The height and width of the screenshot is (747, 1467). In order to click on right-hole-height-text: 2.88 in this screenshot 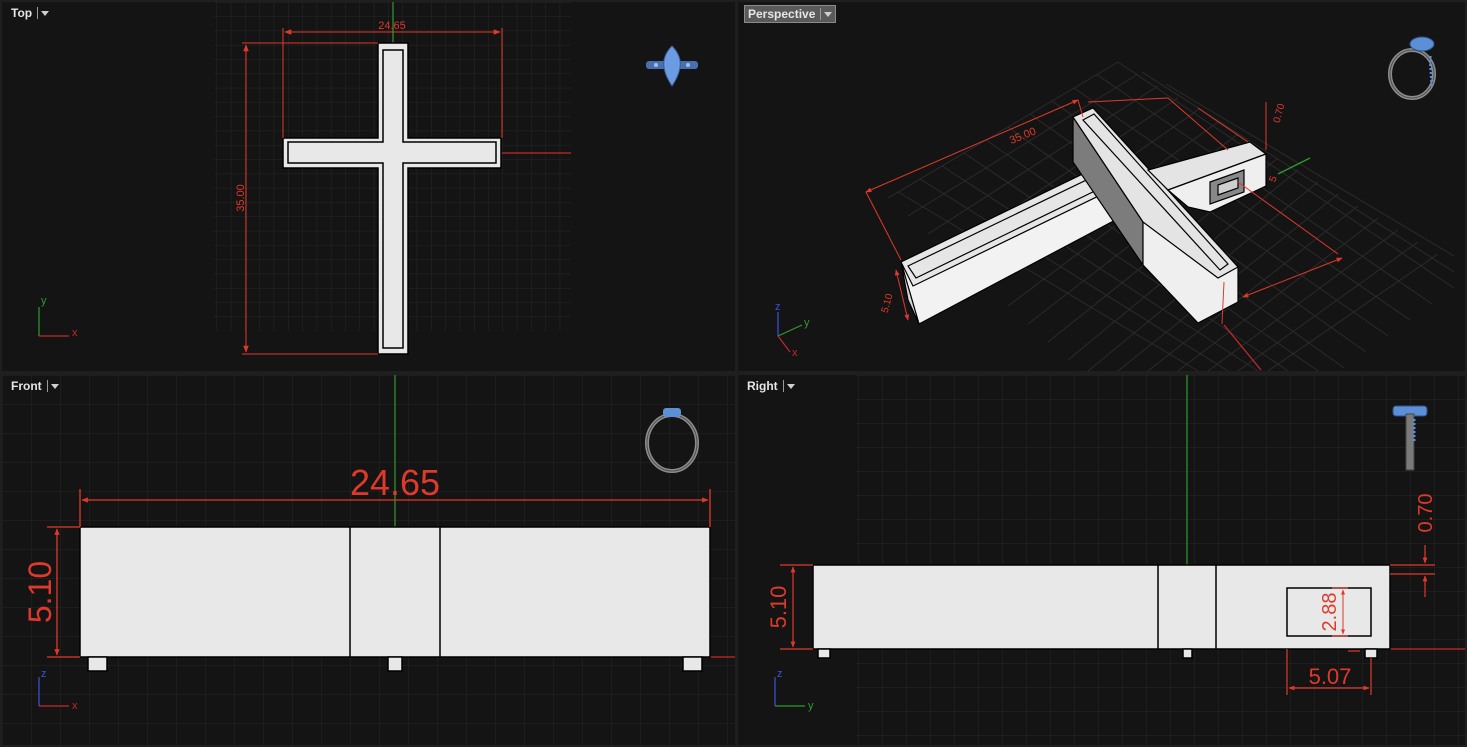, I will do `click(1330, 612)`.